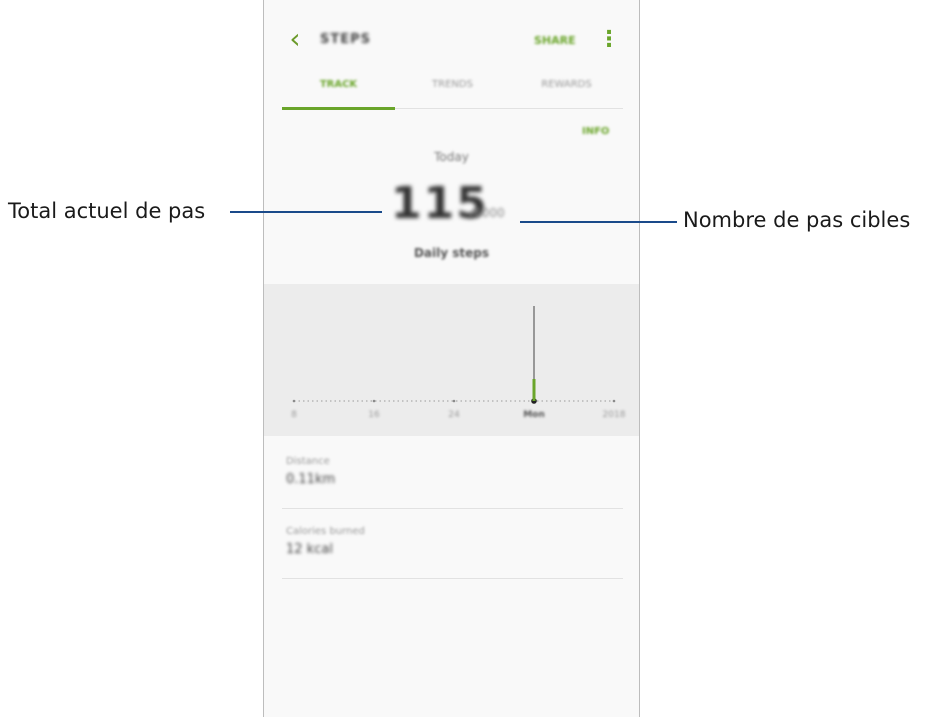 The height and width of the screenshot is (717, 930). I want to click on share-button: SHARE, so click(555, 40).